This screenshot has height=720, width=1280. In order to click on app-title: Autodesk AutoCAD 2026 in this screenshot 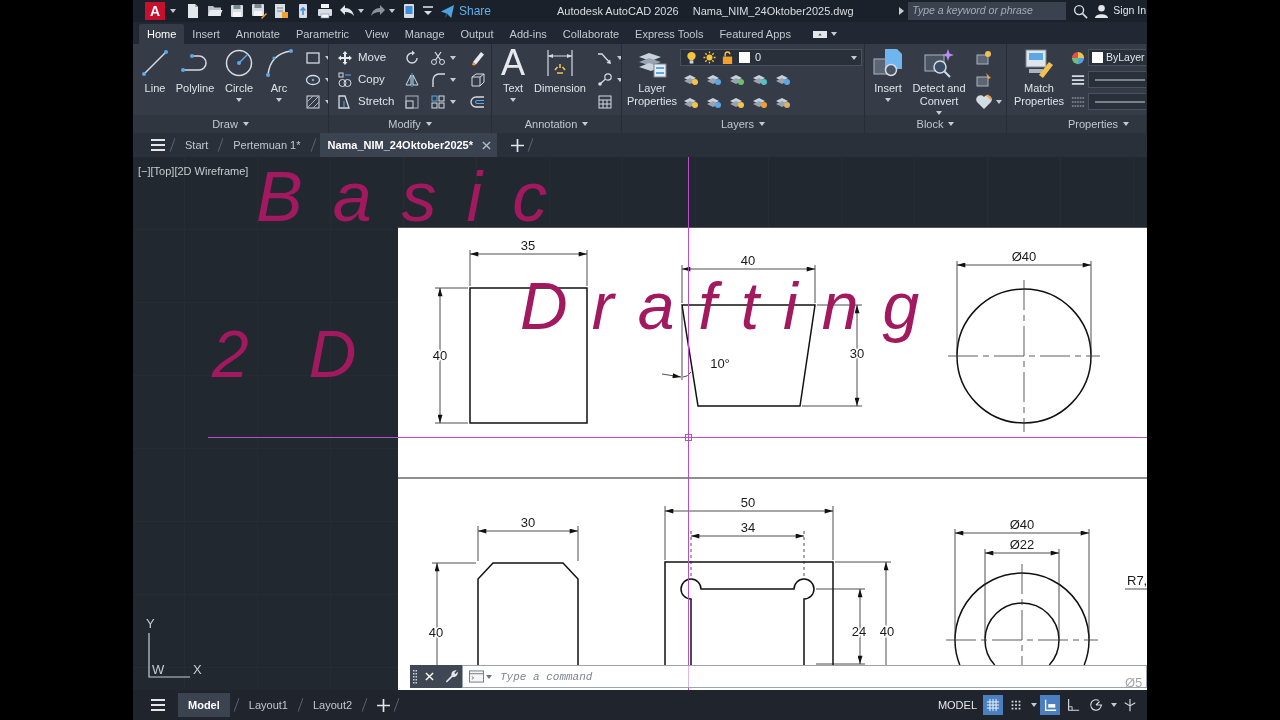, I will do `click(618, 11)`.